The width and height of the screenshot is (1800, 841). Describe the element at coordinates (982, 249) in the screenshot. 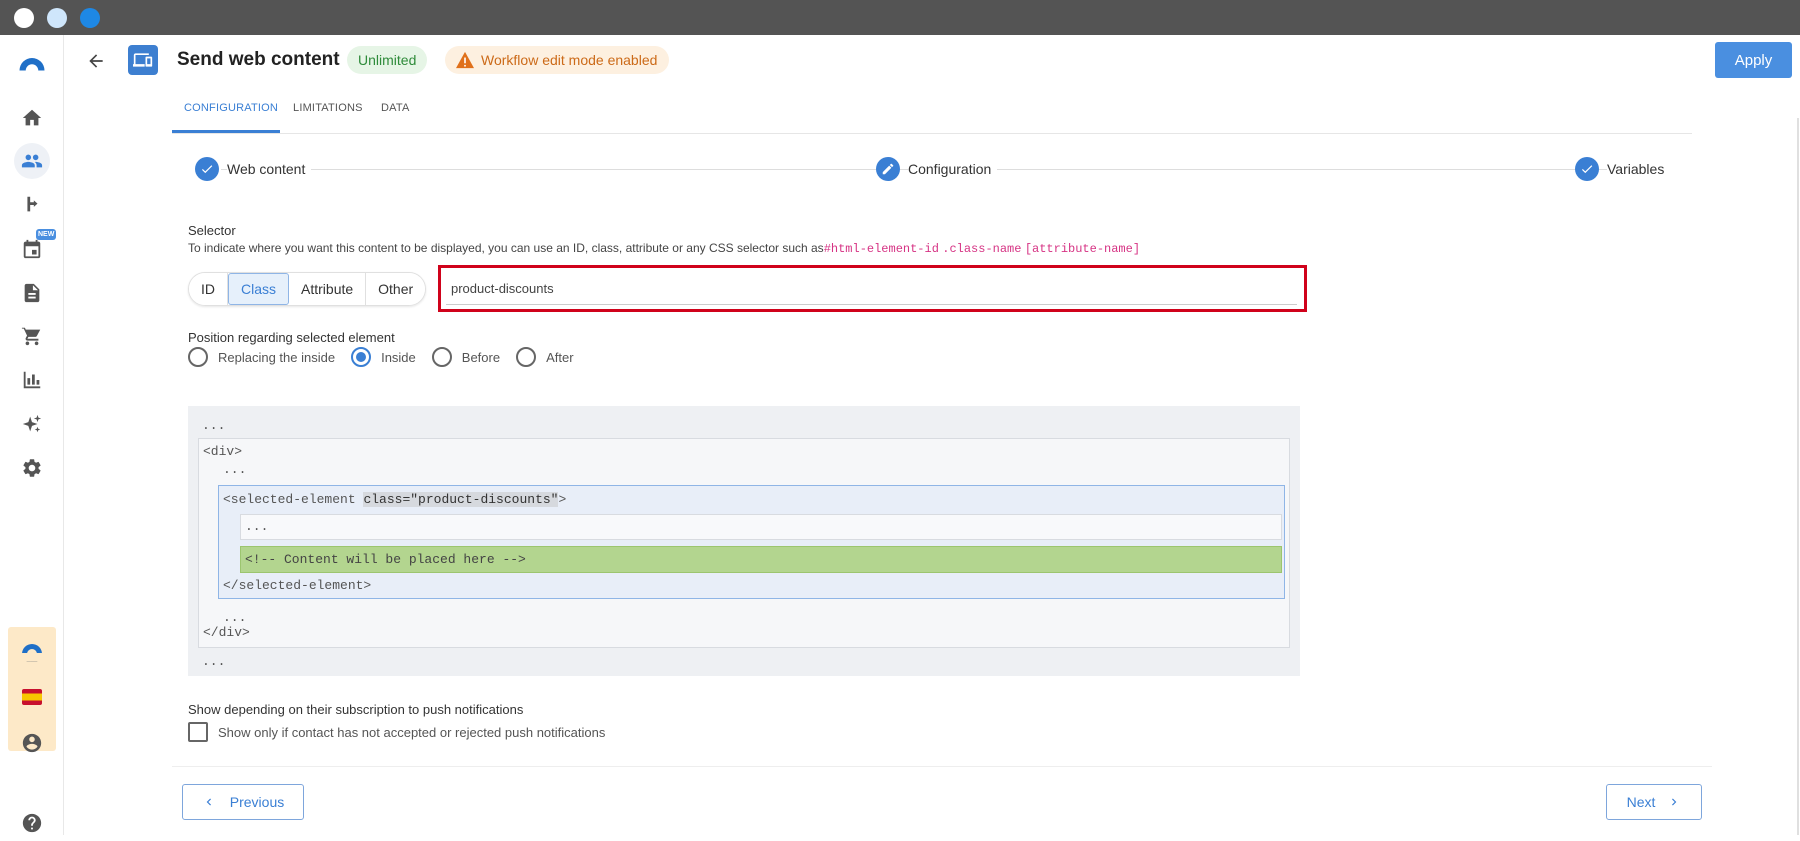

I see `hint-class: .class-name` at that location.